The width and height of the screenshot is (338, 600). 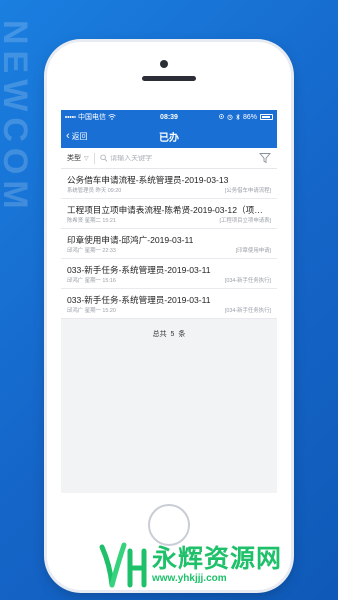 I want to click on home-button, so click(x=169, y=525).